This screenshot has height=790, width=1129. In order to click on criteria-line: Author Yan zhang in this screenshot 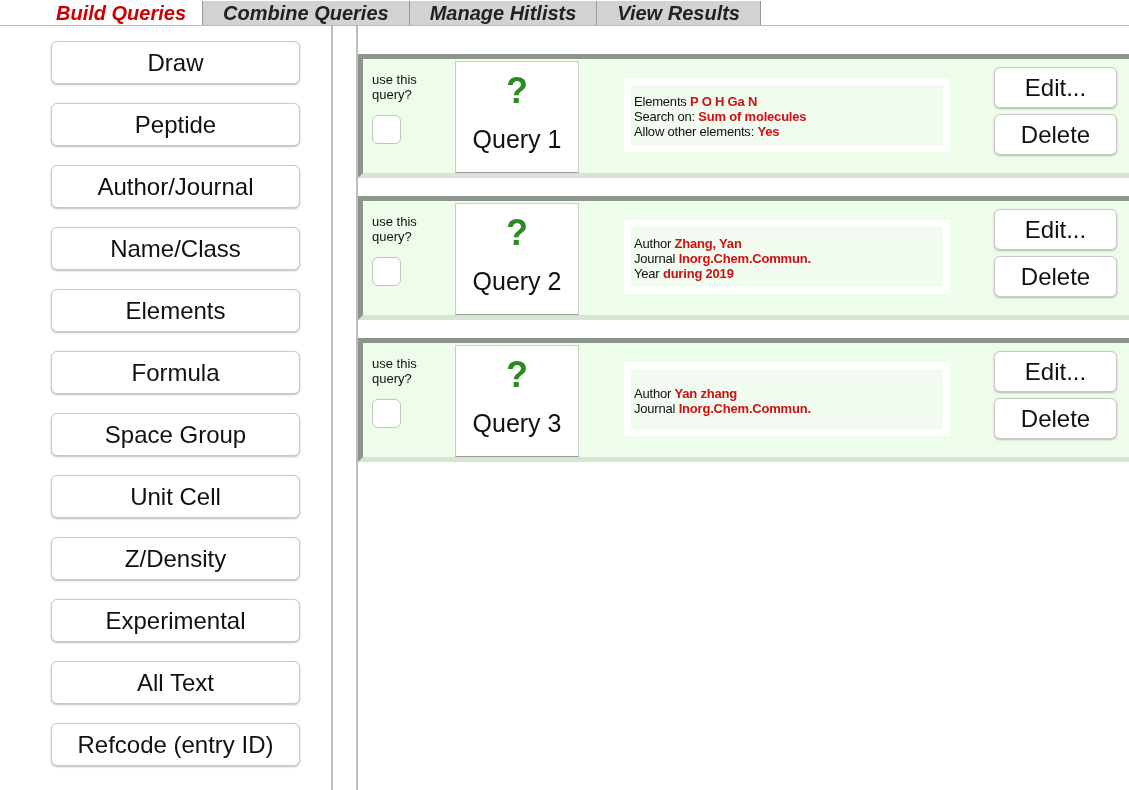, I will do `click(686, 393)`.